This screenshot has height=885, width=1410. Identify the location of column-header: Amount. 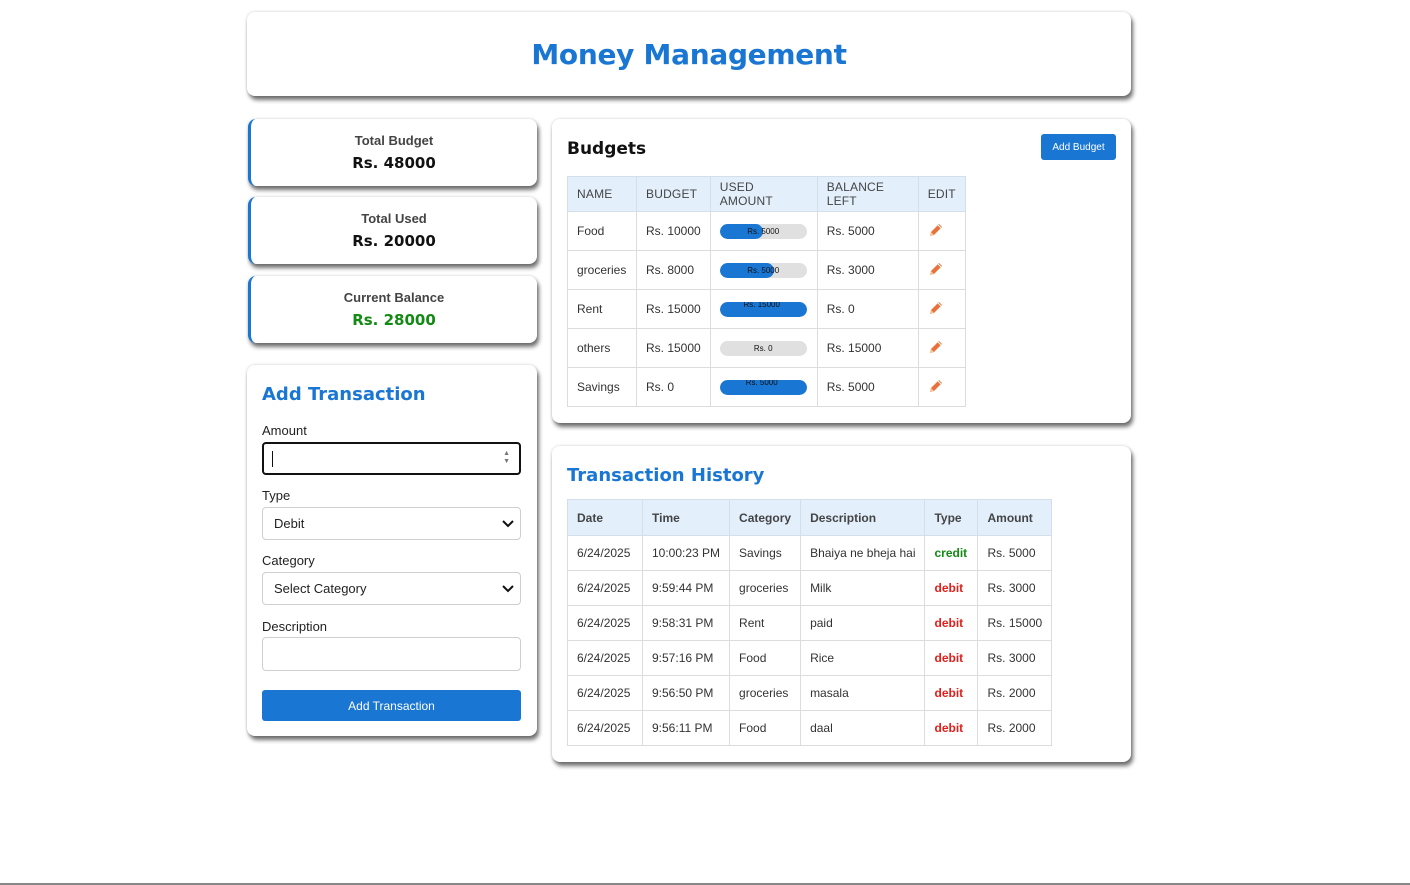
(1015, 517).